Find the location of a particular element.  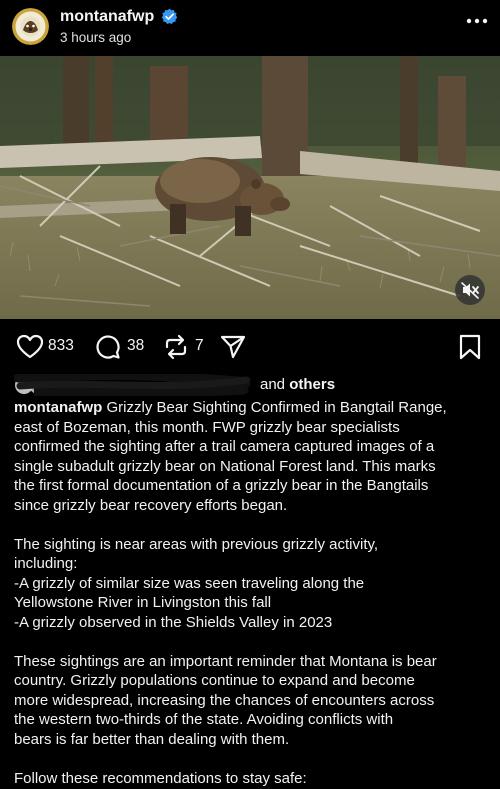

repost-count: 7 is located at coordinates (199, 346).